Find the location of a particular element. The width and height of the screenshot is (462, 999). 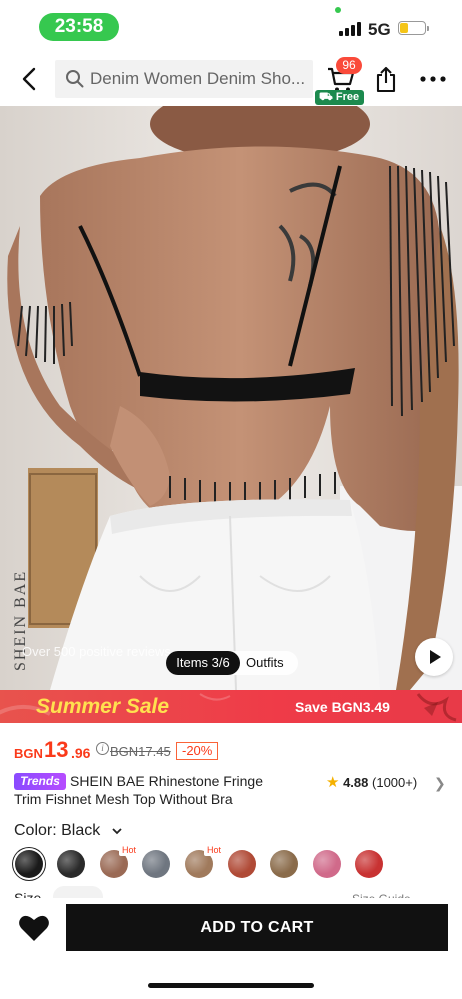

more-options-icon is located at coordinates (433, 79).